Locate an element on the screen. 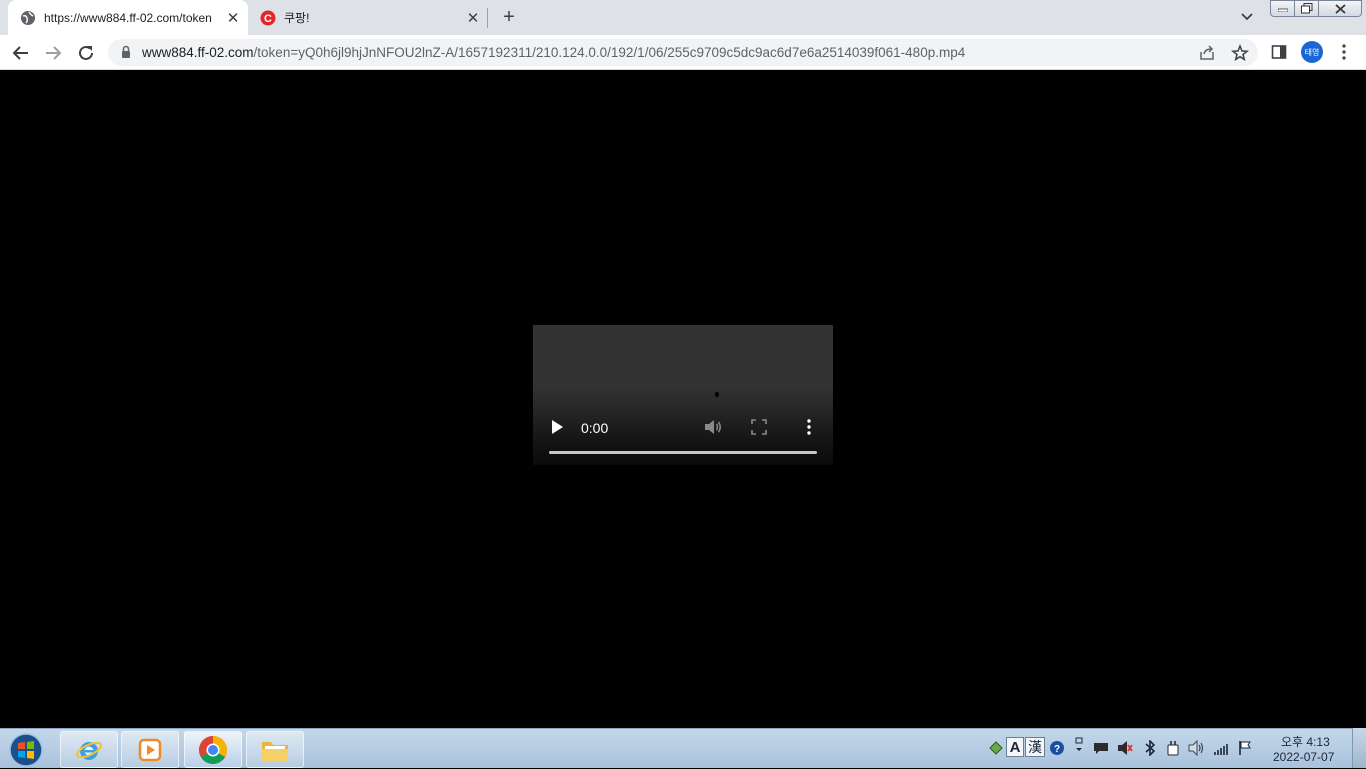 The width and height of the screenshot is (1366, 769). taskbar-internet-explorer is located at coordinates (89, 749).